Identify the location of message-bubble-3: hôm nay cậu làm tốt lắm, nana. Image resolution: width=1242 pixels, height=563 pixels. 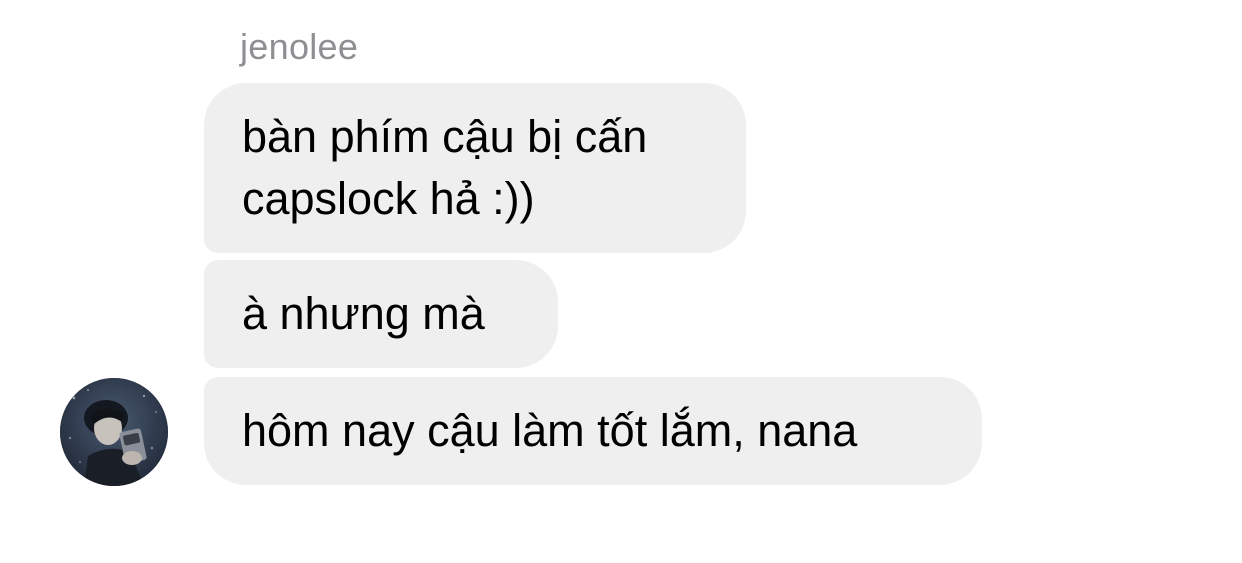
(593, 431).